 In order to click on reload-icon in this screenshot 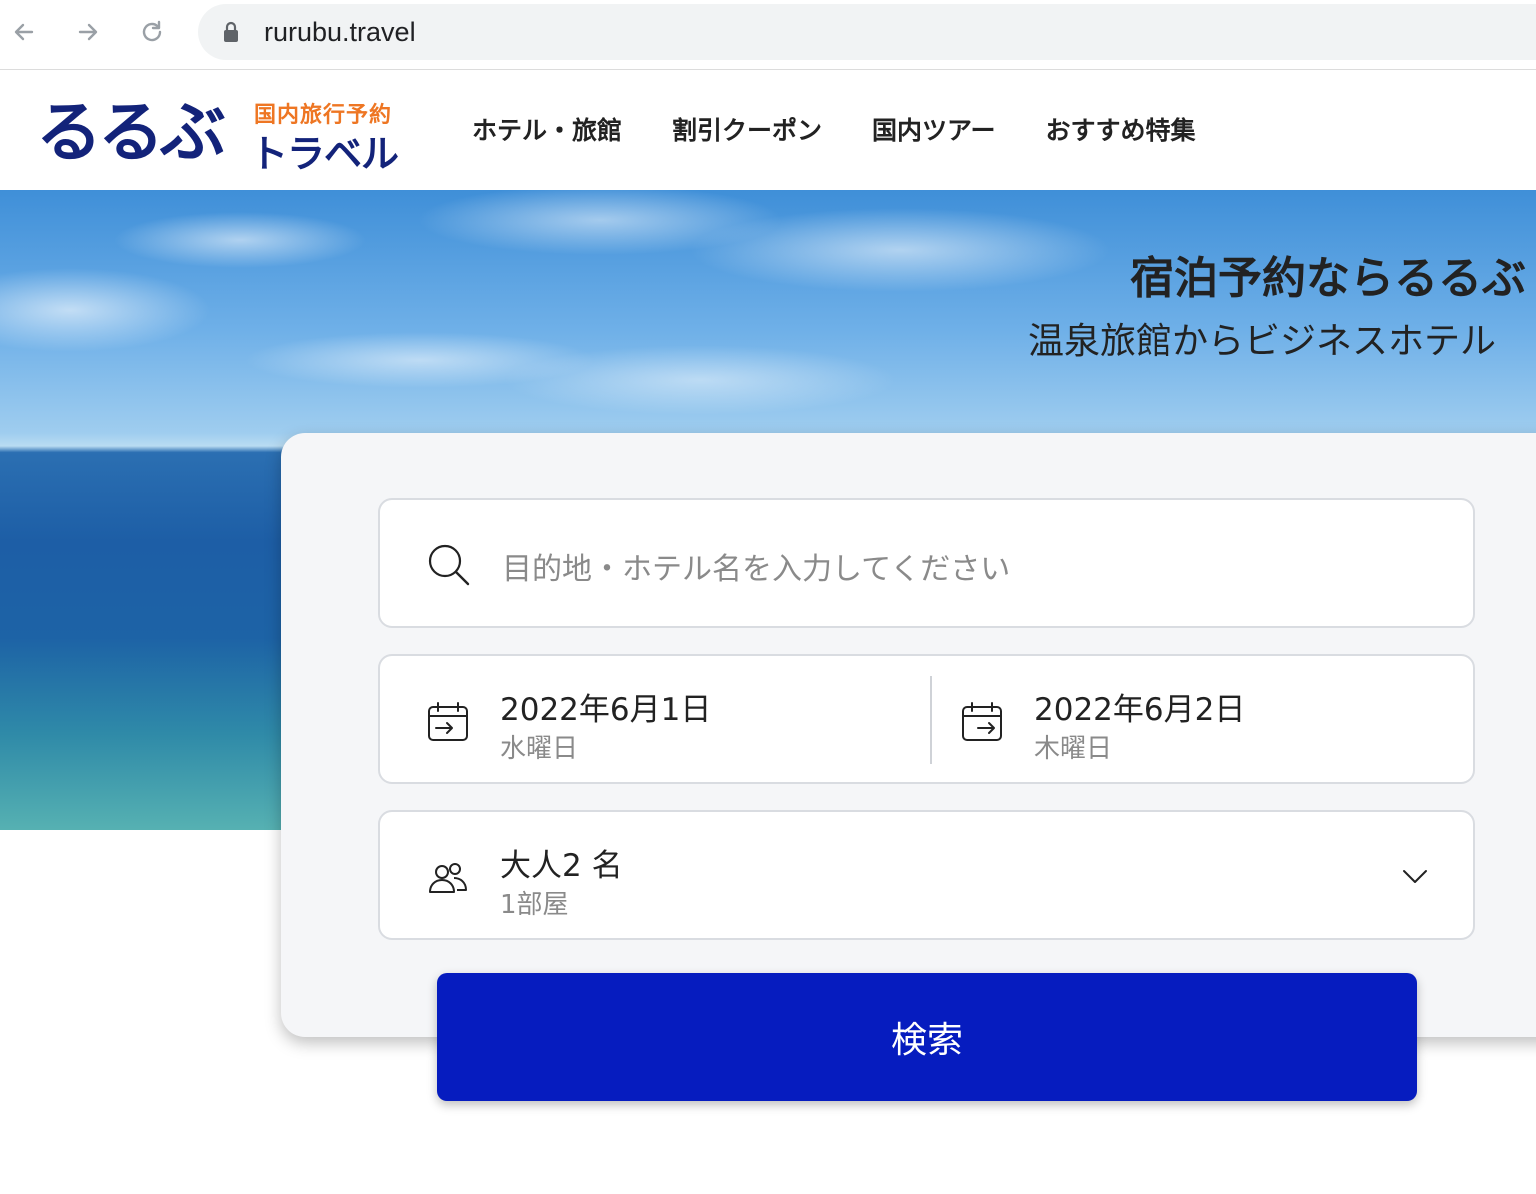, I will do `click(152, 31)`.